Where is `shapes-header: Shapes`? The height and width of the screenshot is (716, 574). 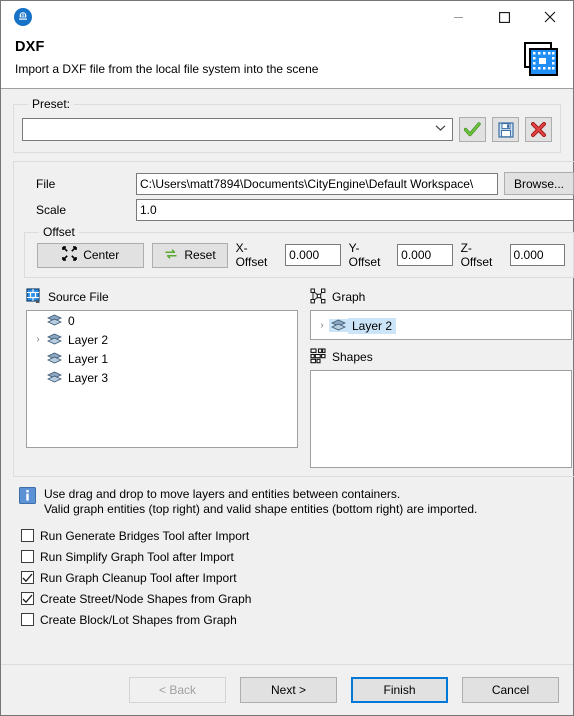
shapes-header: Shapes is located at coordinates (441, 357).